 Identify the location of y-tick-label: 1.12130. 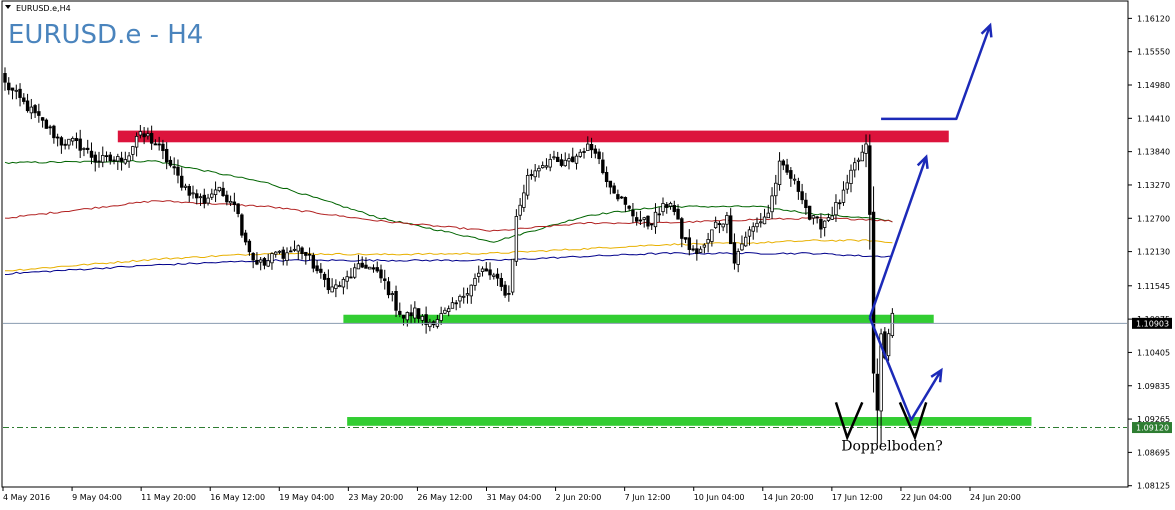
(1153, 252).